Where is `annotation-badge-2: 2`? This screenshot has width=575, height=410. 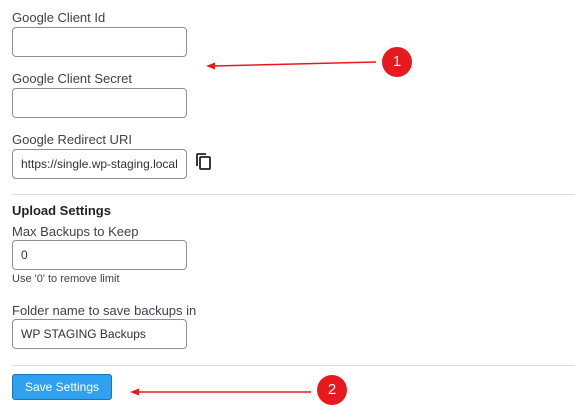 annotation-badge-2: 2 is located at coordinates (332, 390).